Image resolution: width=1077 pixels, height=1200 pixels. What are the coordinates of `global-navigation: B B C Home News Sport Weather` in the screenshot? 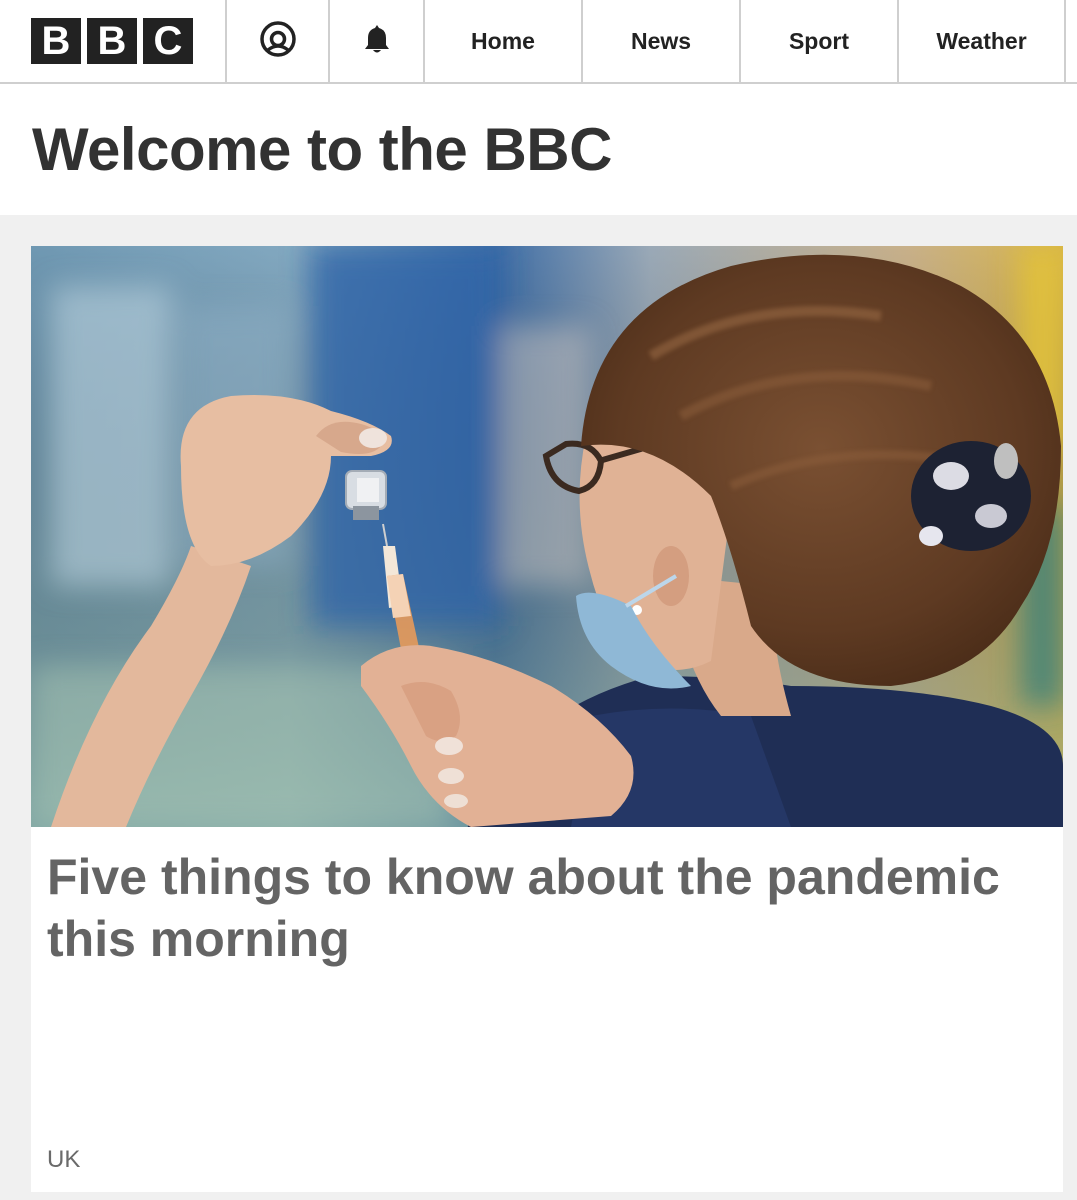 It's located at (538, 42).